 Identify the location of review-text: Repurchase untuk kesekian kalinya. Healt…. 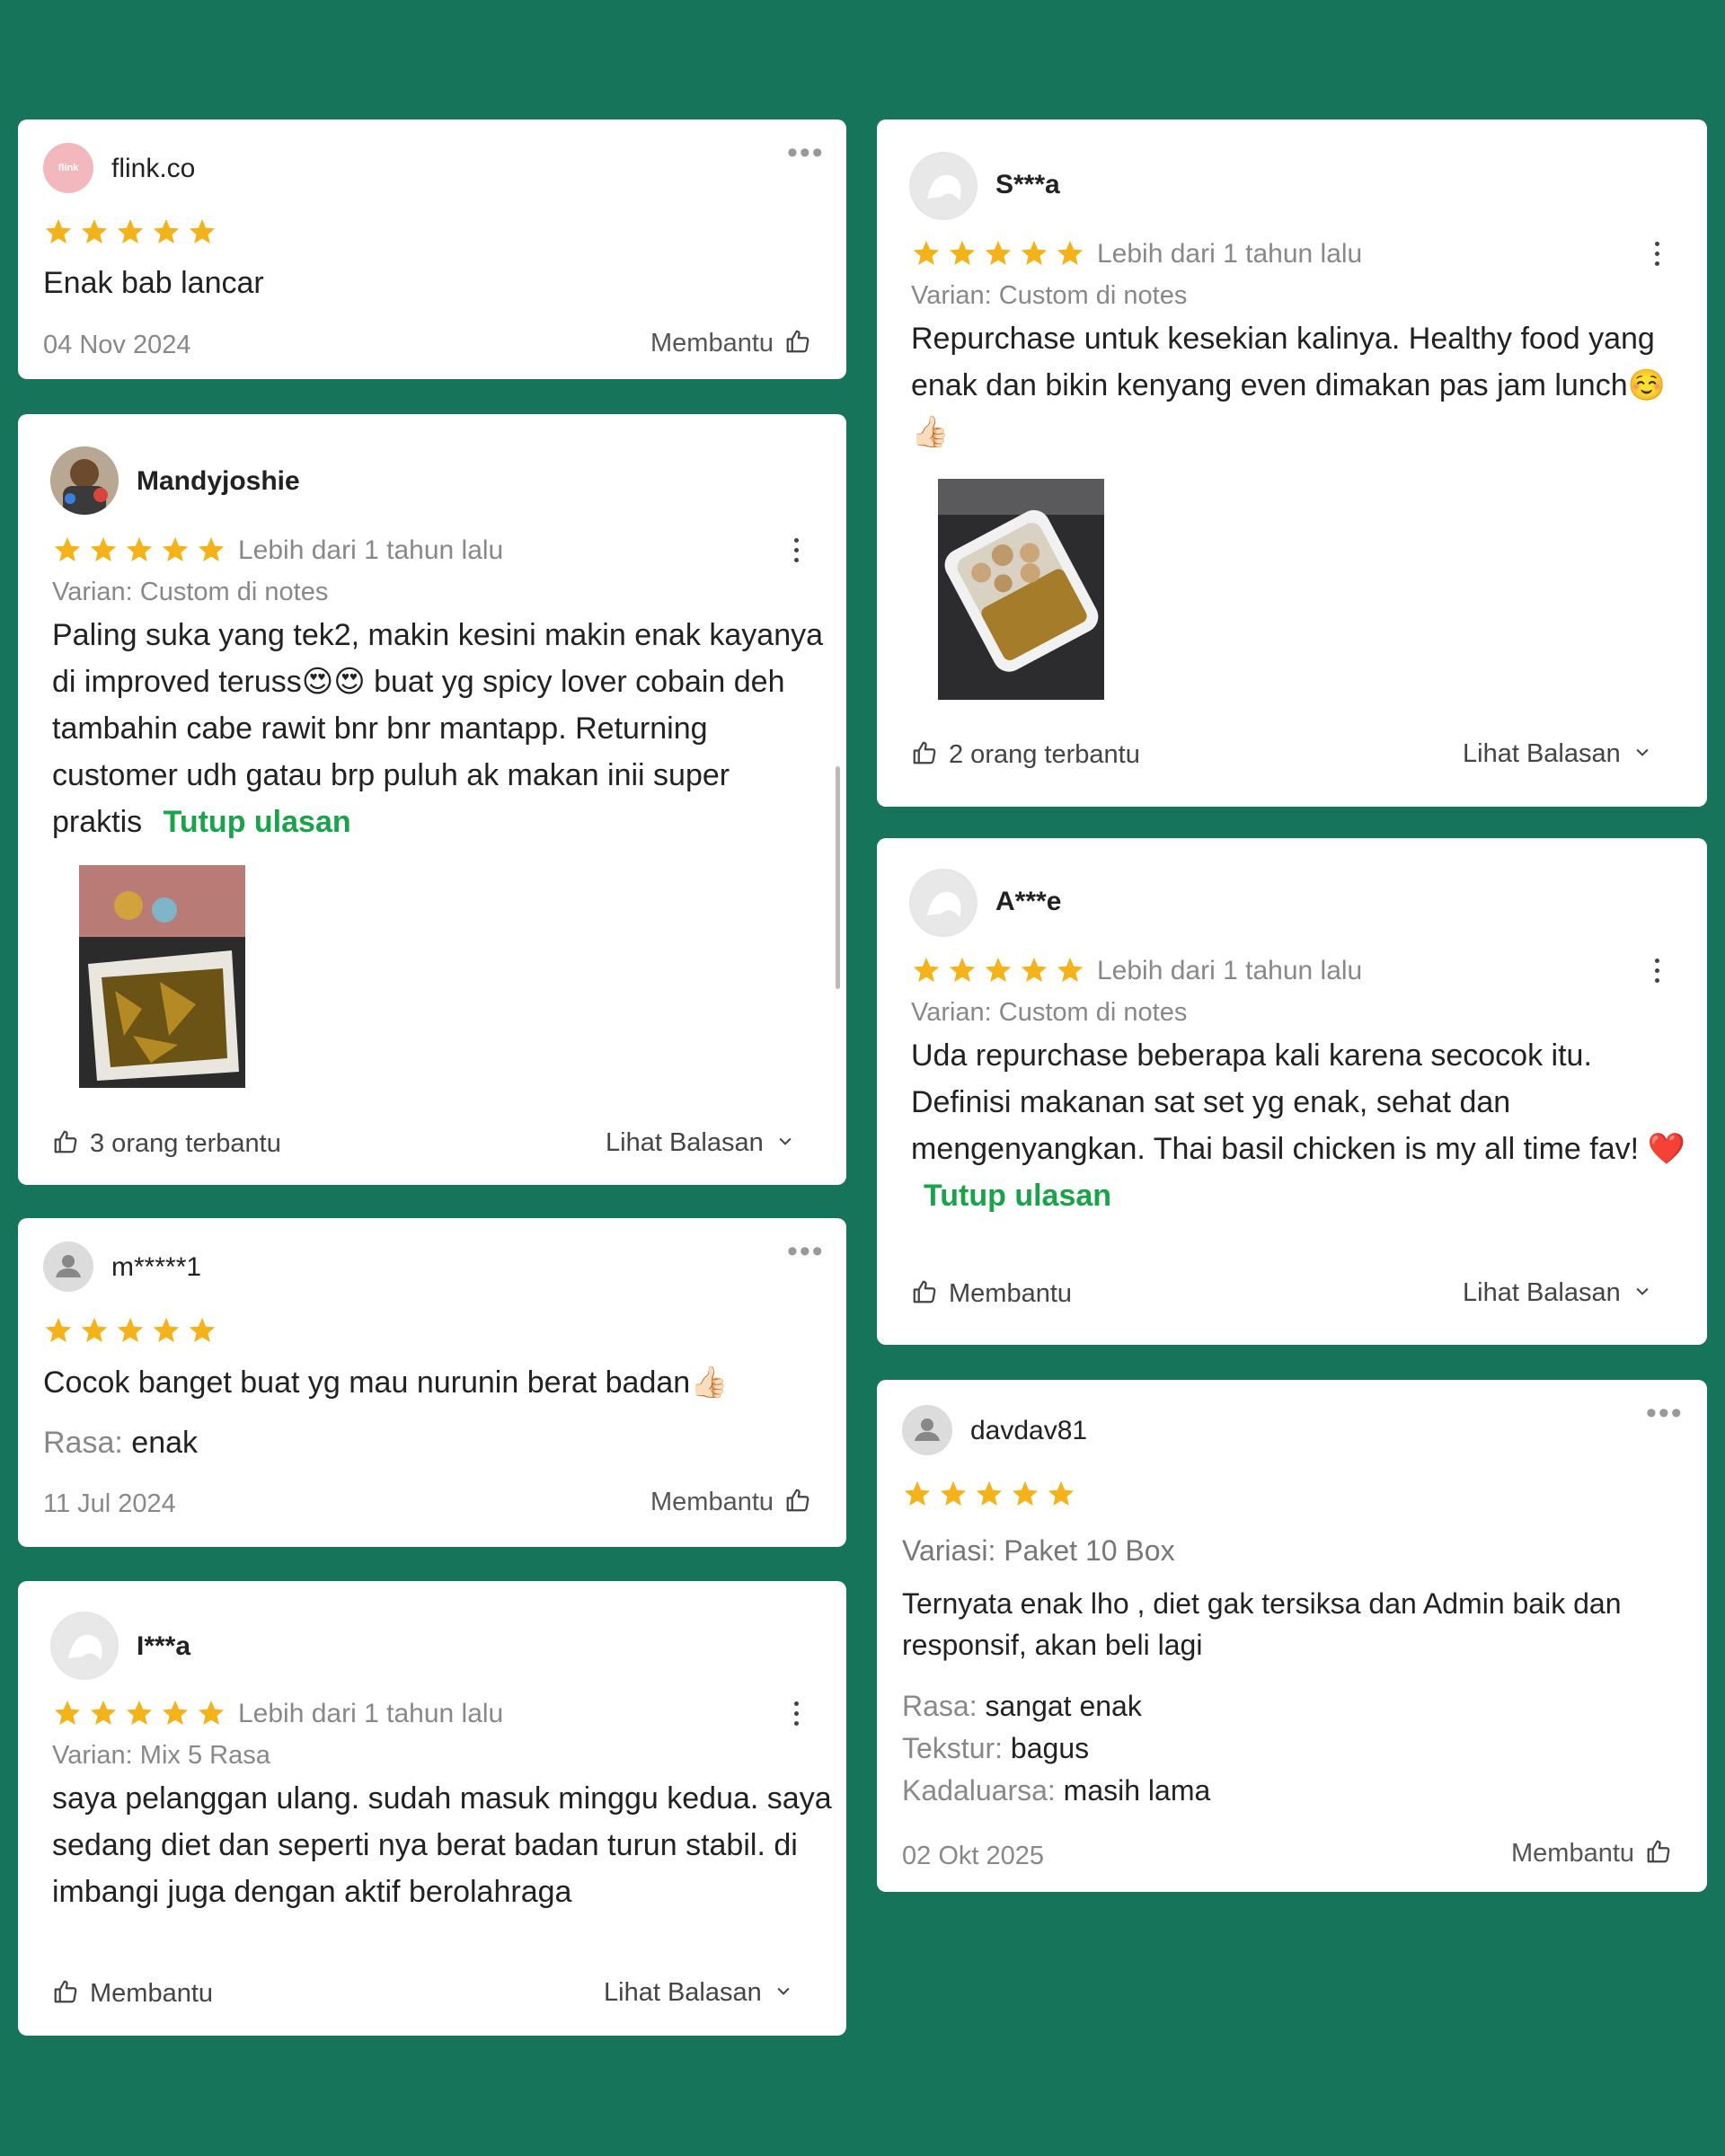
(1288, 386).